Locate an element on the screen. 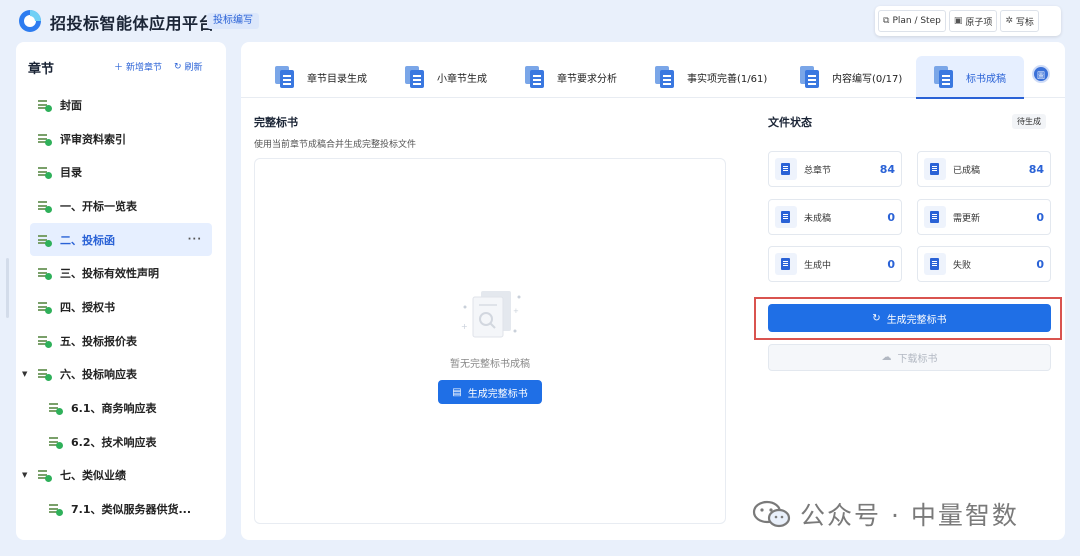 The height and width of the screenshot is (556, 1080). tab-label: 事实项完善(1/61) is located at coordinates (727, 79).